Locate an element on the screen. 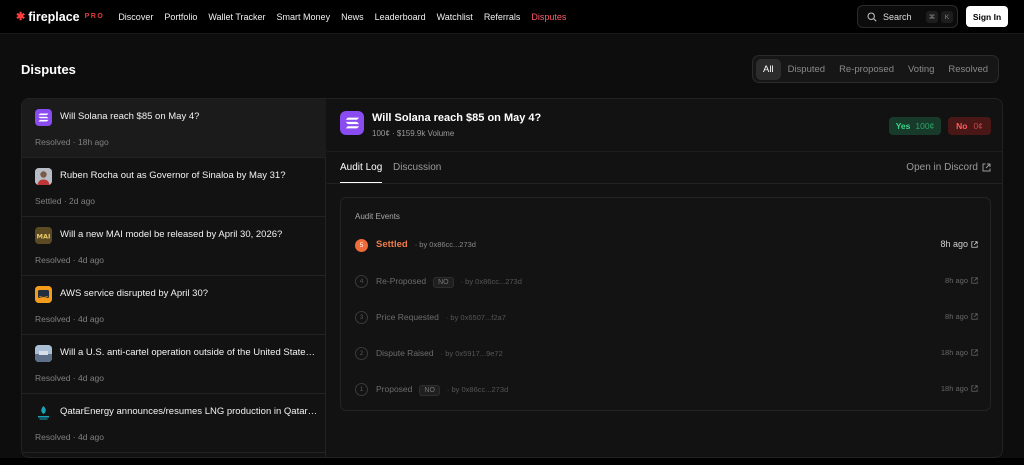 This screenshot has height=465, width=1024. nav-link-portfolio: Portfolio is located at coordinates (180, 17).